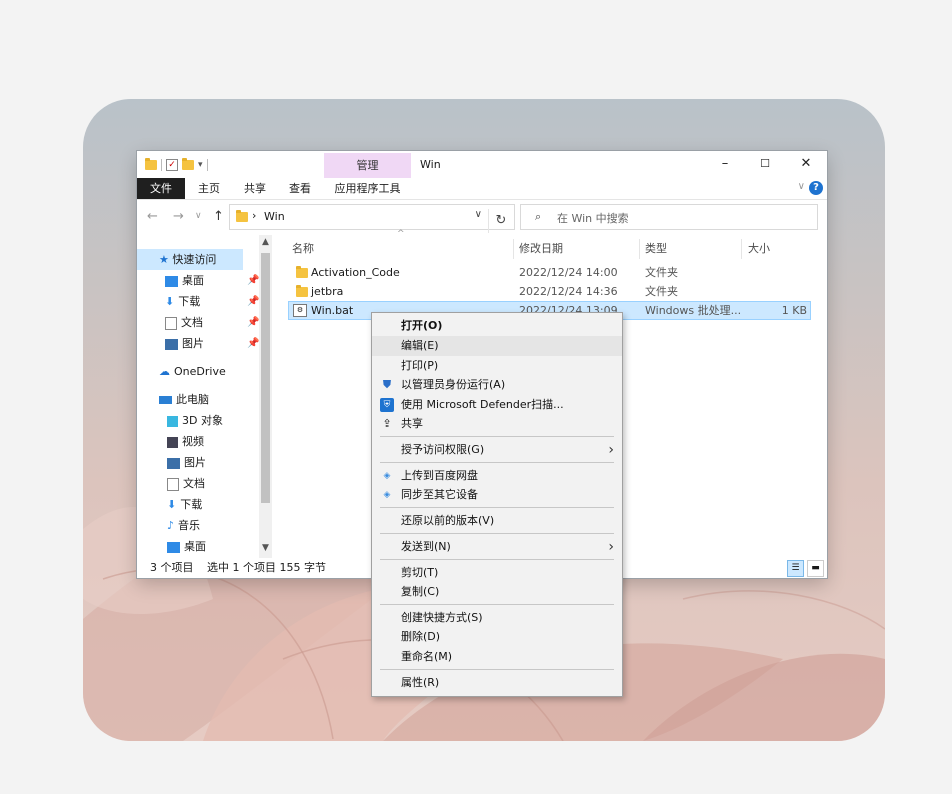  What do you see at coordinates (497, 547) in the screenshot?
I see `menu-item-send-to: 发送到(N) ›` at bounding box center [497, 547].